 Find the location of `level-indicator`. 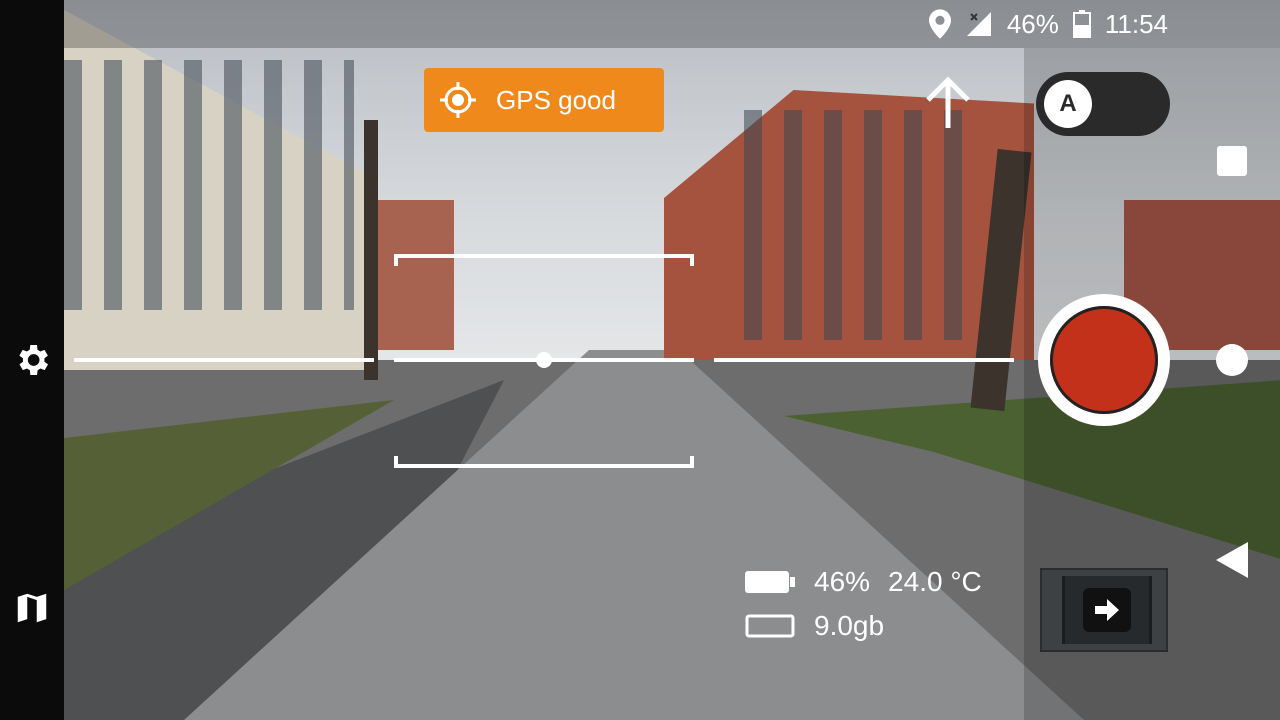

level-indicator is located at coordinates (544, 360).